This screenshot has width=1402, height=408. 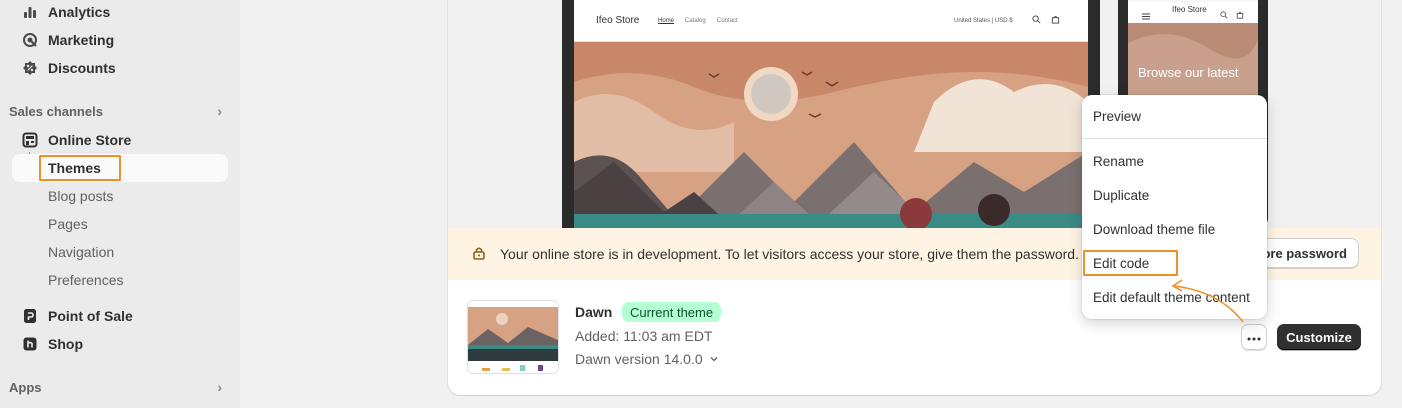 What do you see at coordinates (1207, 301) in the screenshot?
I see `annotation-arrow` at bounding box center [1207, 301].